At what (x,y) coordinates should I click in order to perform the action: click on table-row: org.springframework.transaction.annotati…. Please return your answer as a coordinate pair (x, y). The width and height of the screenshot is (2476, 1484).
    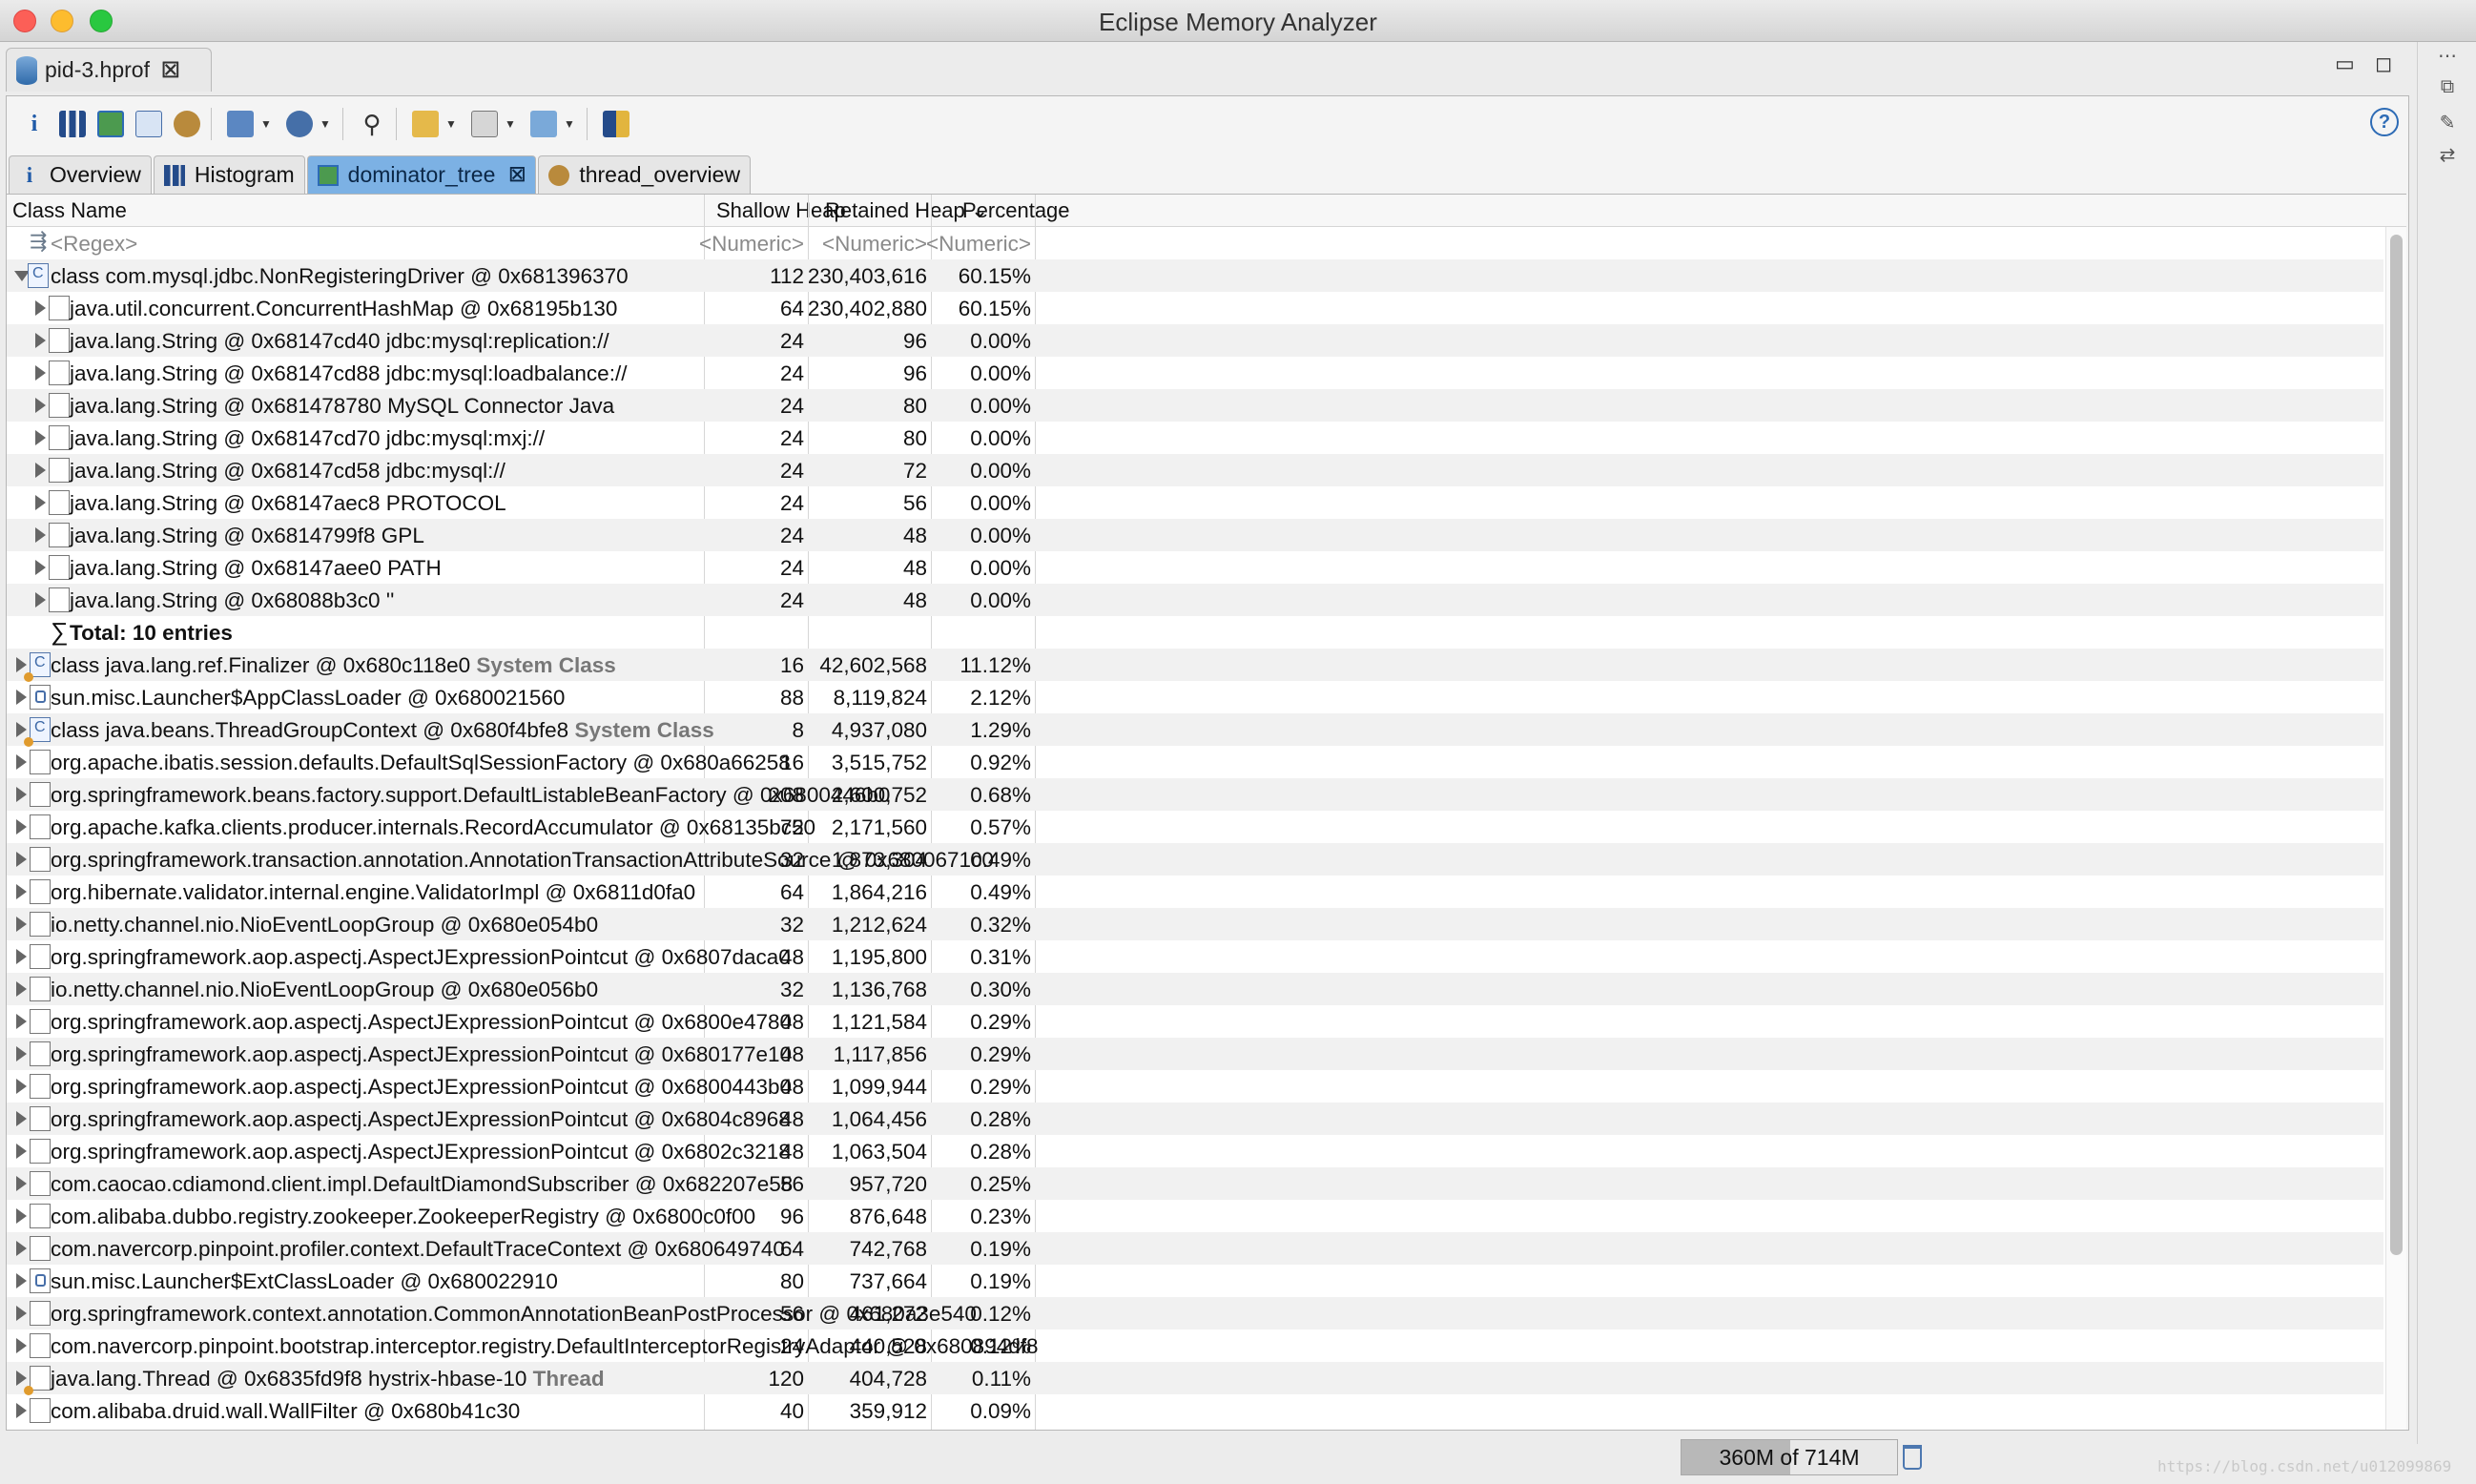
    Looking at the image, I should click on (1195, 859).